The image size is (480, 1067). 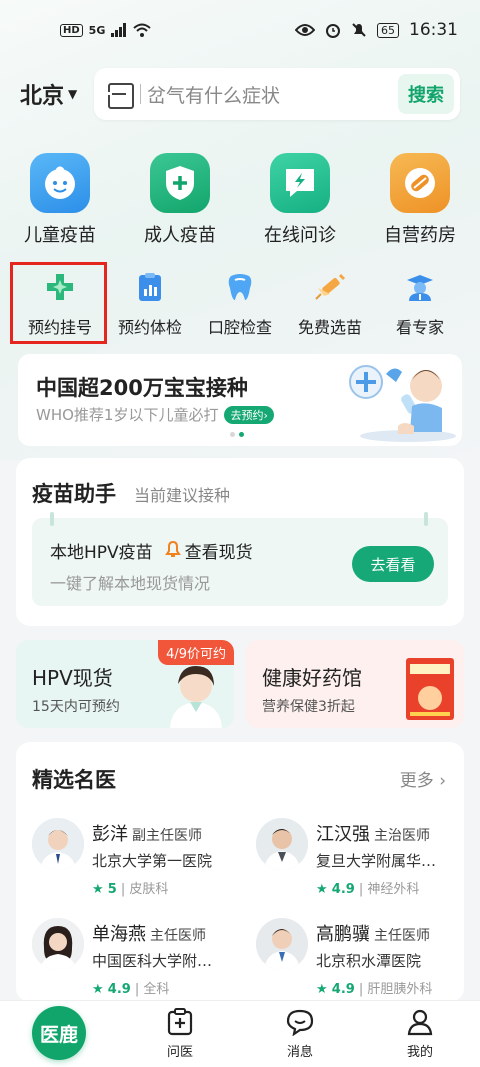 I want to click on scan-icon, so click(x=120, y=96).